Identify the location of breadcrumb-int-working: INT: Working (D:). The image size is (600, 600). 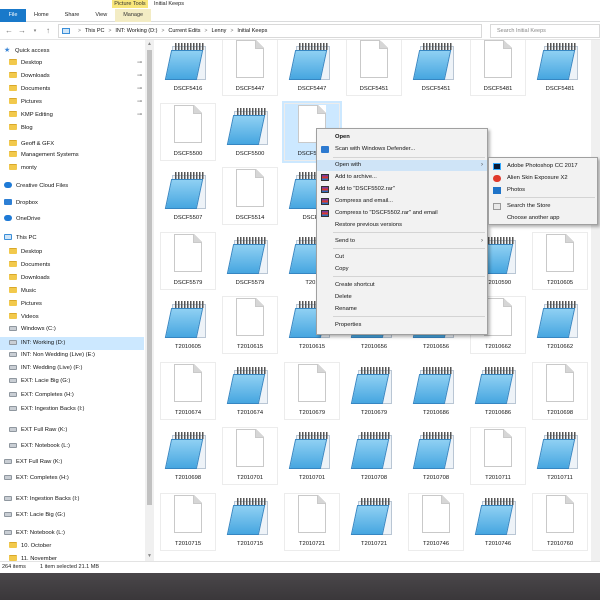
(136, 31).